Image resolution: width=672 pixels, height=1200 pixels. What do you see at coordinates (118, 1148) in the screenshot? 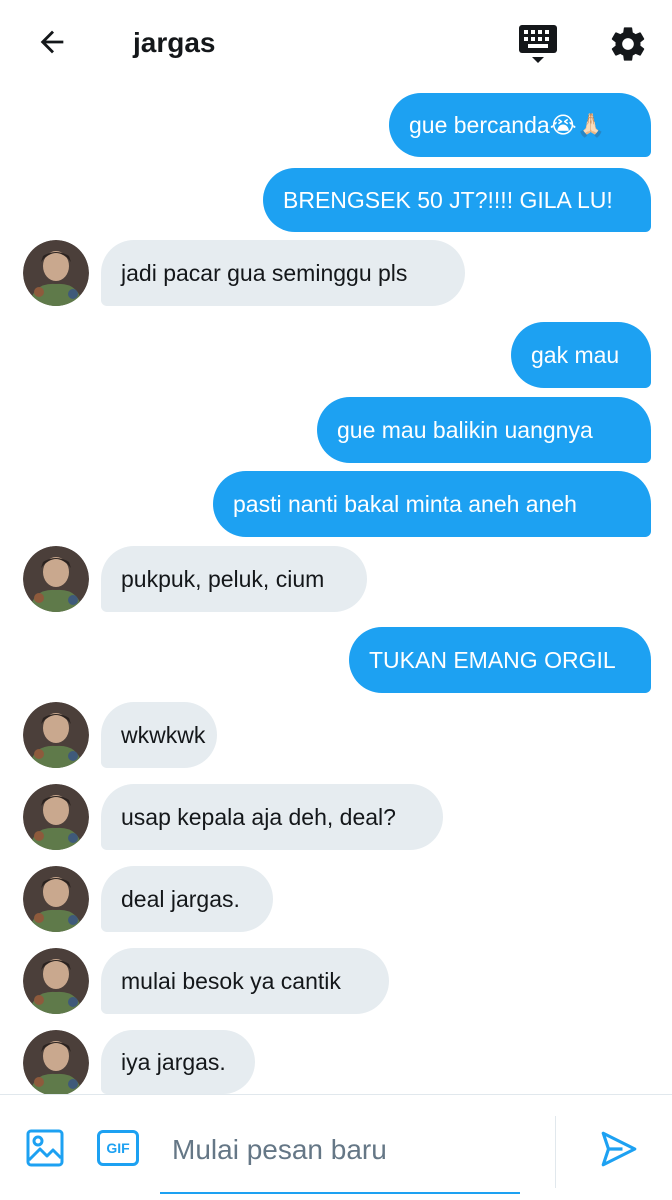
I see `gif-button: GIF` at bounding box center [118, 1148].